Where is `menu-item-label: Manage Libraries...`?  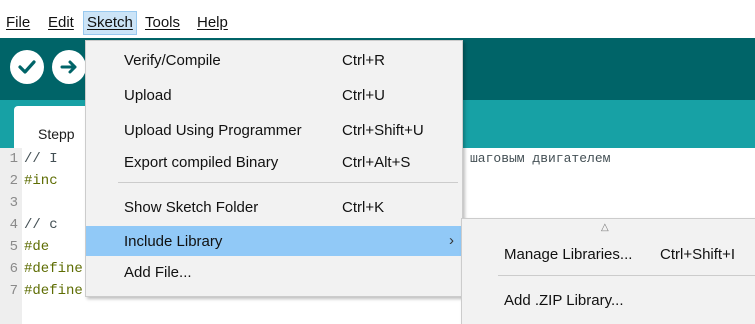
menu-item-label: Manage Libraries... is located at coordinates (568, 254).